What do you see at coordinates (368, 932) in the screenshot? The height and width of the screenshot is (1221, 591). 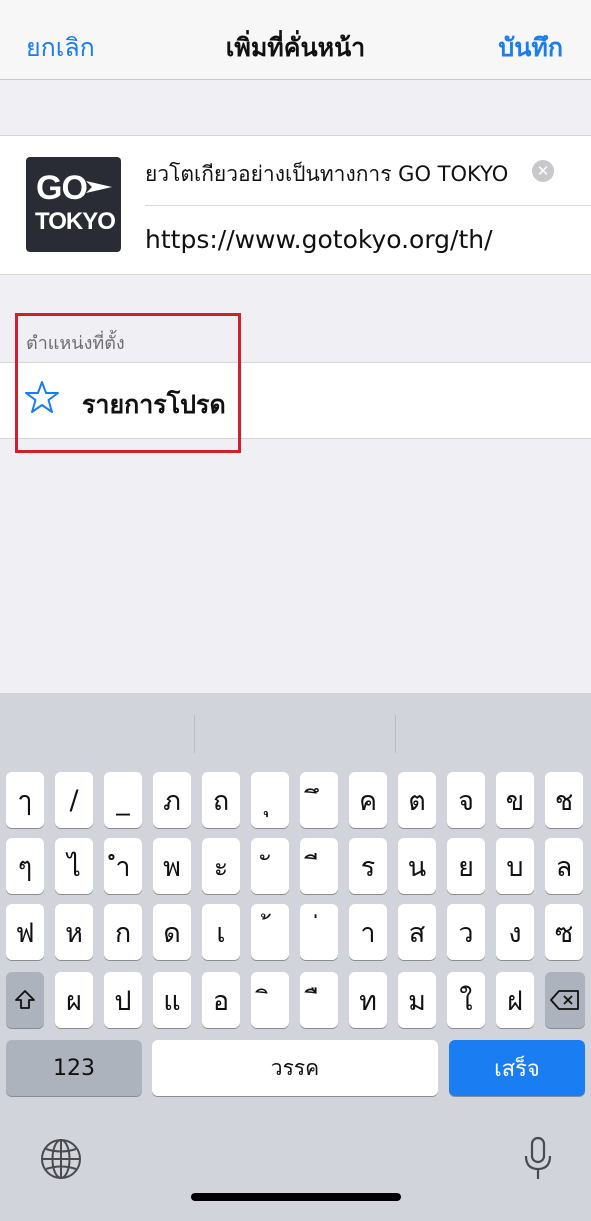 I see `key: า` at bounding box center [368, 932].